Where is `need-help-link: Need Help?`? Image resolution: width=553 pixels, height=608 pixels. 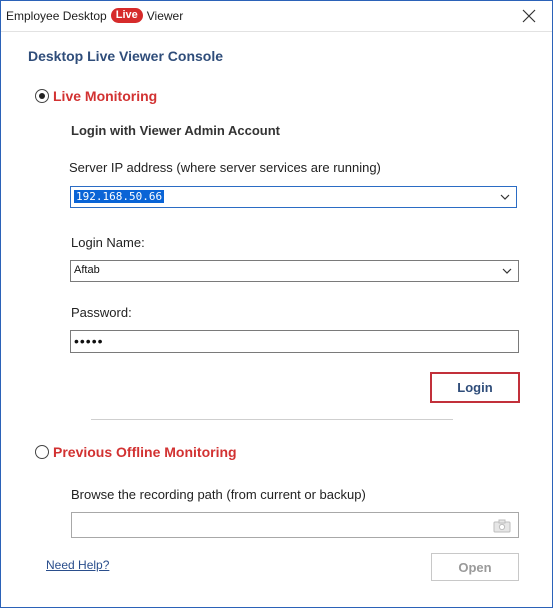 need-help-link: Need Help? is located at coordinates (77, 565).